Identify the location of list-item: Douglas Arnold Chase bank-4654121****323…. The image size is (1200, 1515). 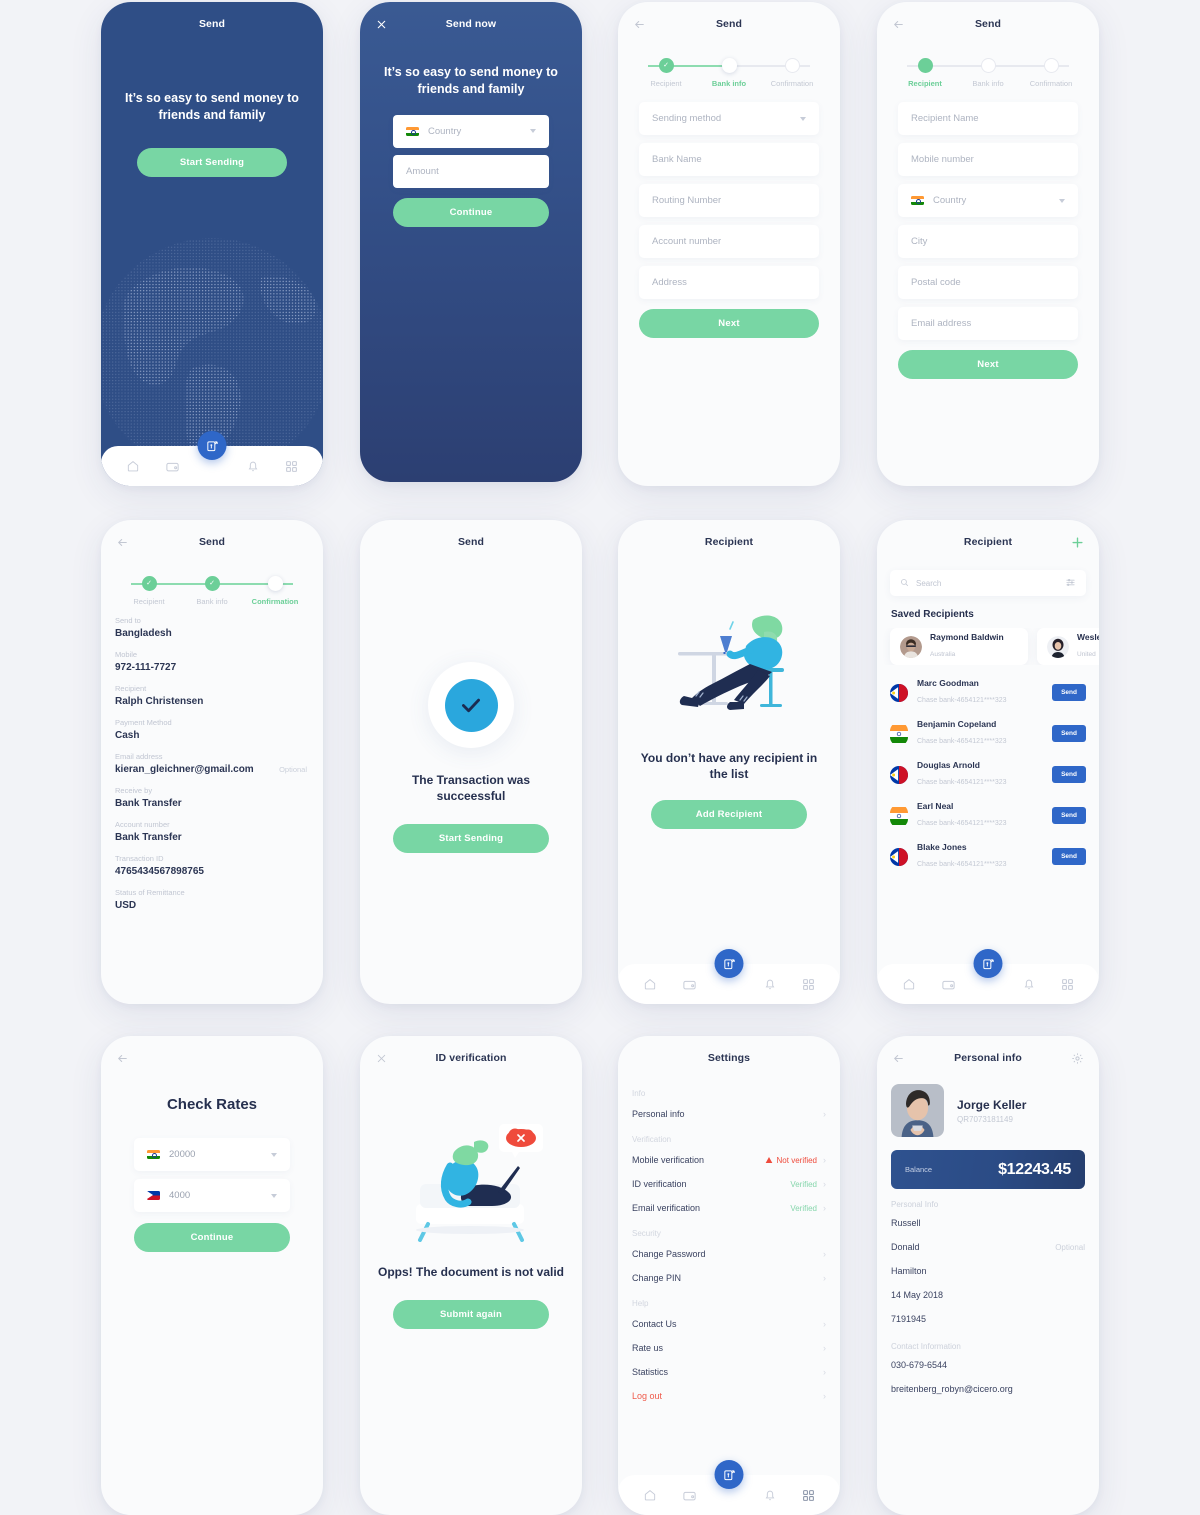
(988, 774).